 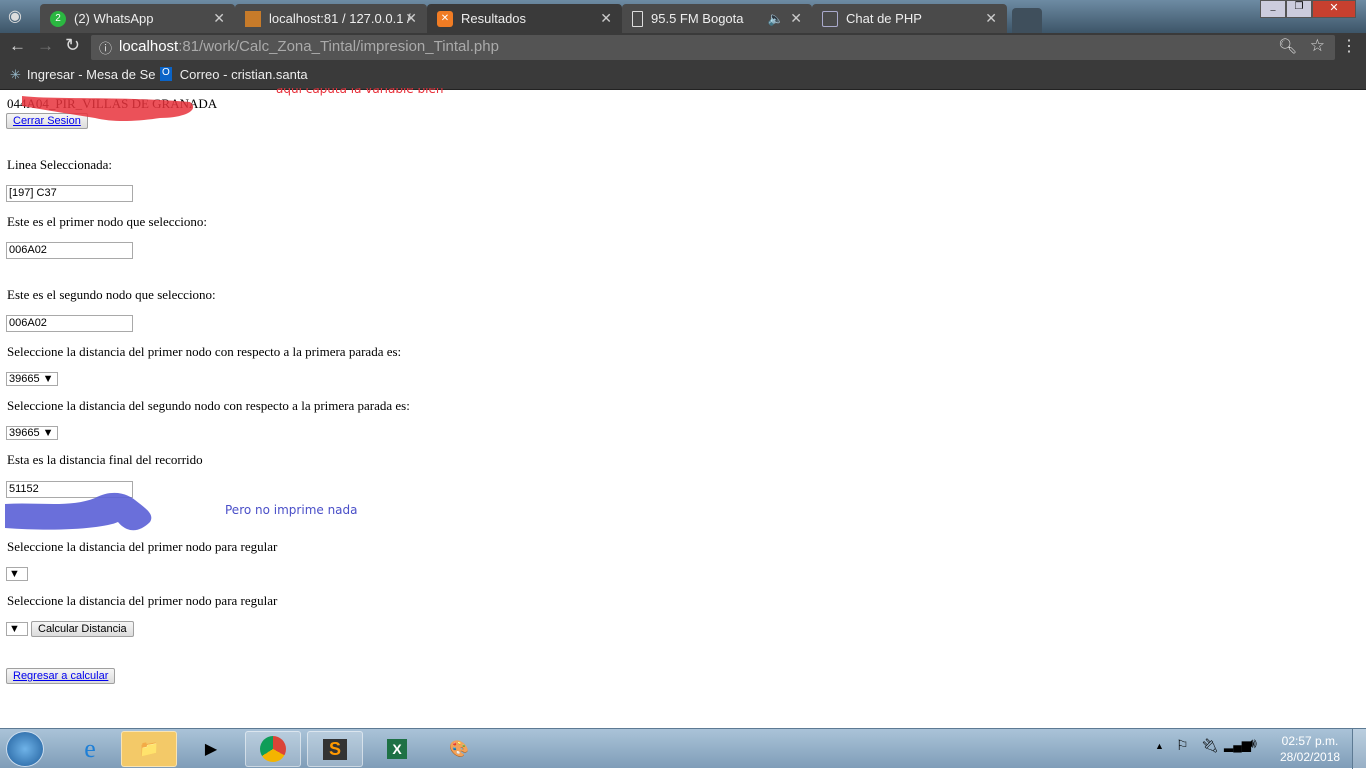 What do you see at coordinates (166, 74) in the screenshot?
I see `outlook-icon: O` at bounding box center [166, 74].